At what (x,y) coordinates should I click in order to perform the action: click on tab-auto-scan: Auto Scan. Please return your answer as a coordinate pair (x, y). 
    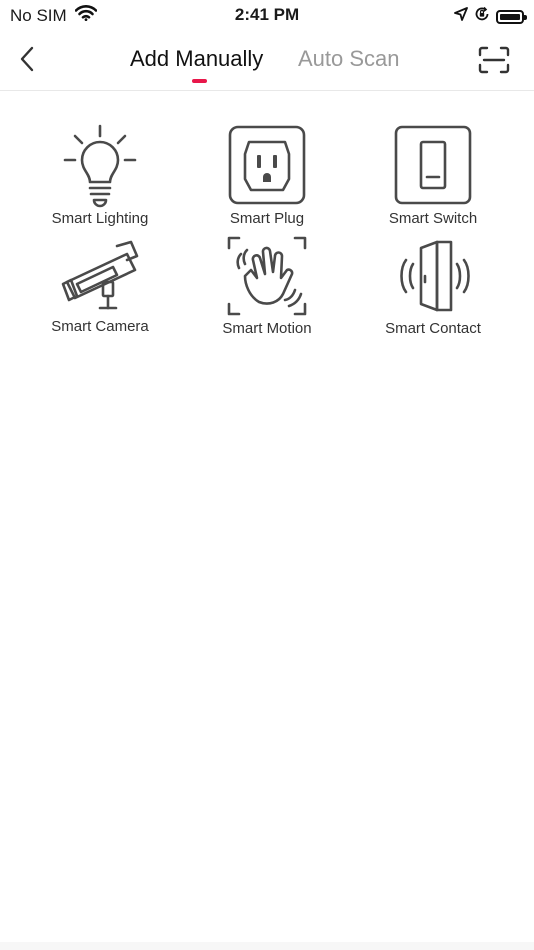
    Looking at the image, I should click on (349, 59).